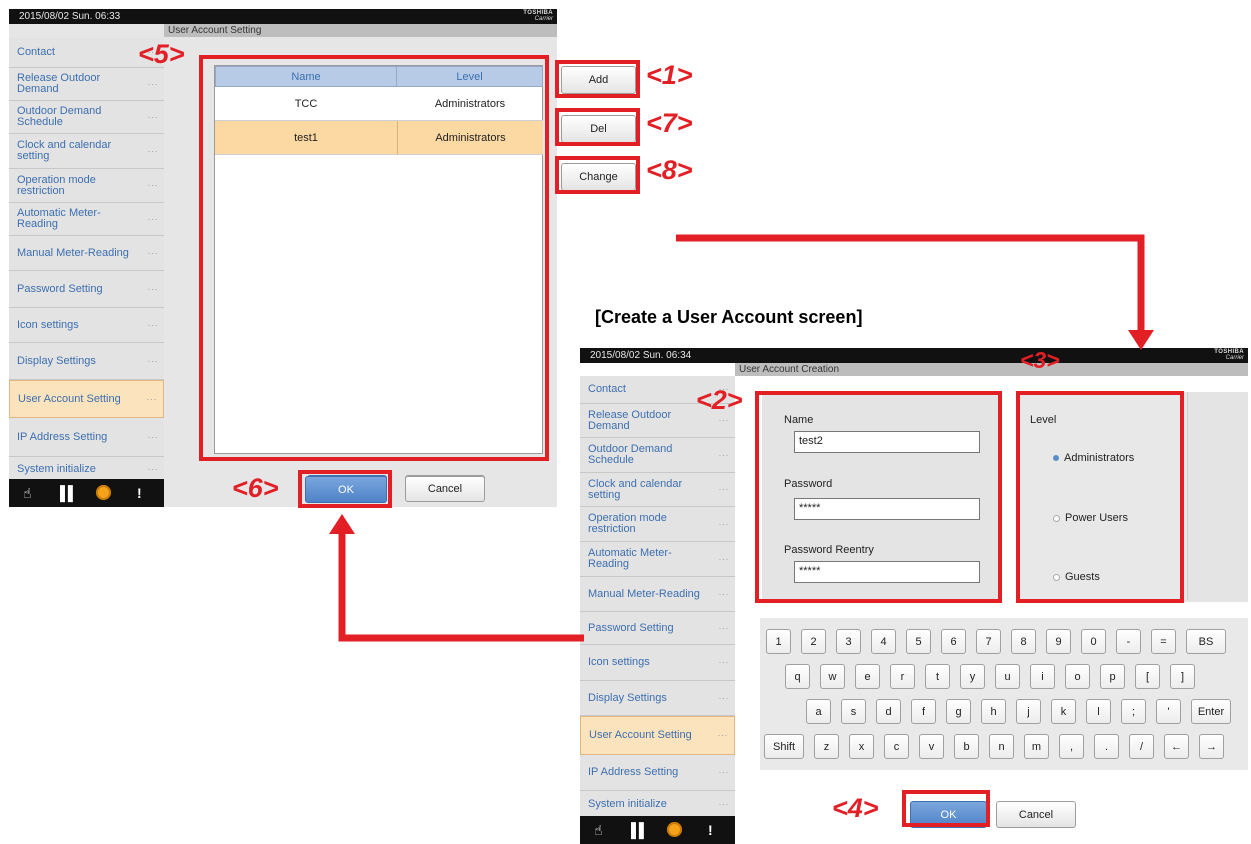 The width and height of the screenshot is (1251, 844). Describe the element at coordinates (669, 170) in the screenshot. I see `annotation-label-8: <8>` at that location.